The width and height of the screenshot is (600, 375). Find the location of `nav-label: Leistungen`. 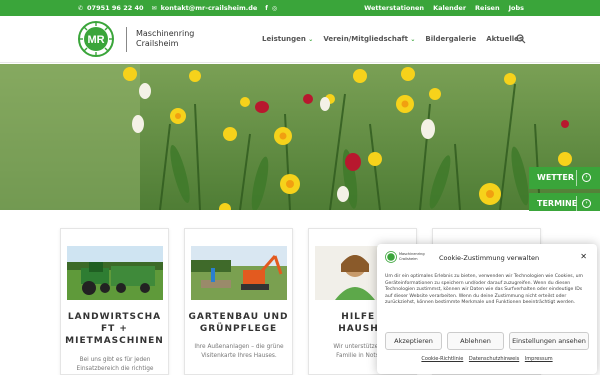

nav-label: Leistungen is located at coordinates (284, 39).